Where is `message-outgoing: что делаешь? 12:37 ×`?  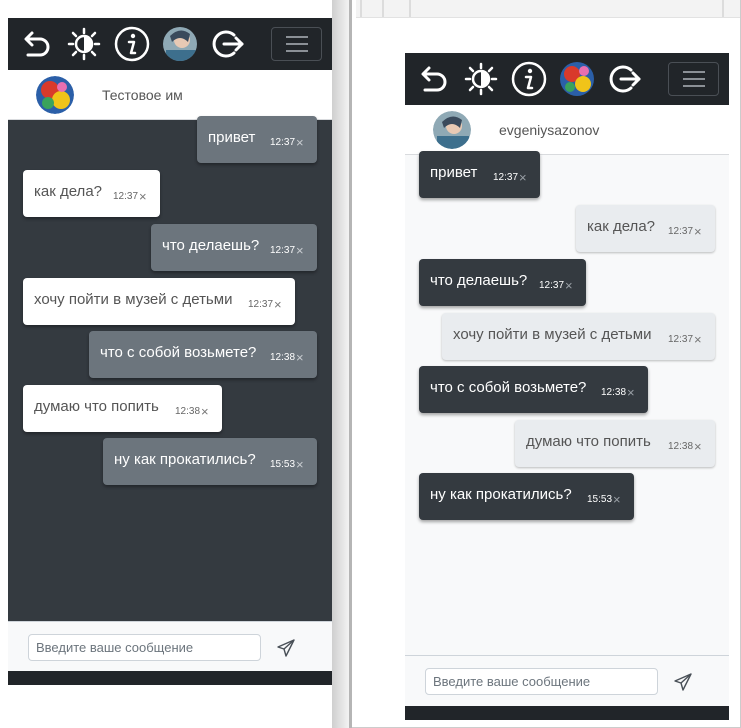
message-outgoing: что делаешь? 12:37 × is located at coordinates (234, 247).